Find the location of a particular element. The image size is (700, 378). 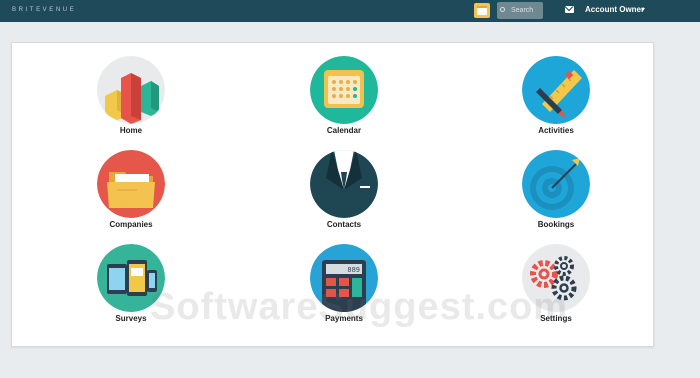

suit-icon is located at coordinates (344, 184).